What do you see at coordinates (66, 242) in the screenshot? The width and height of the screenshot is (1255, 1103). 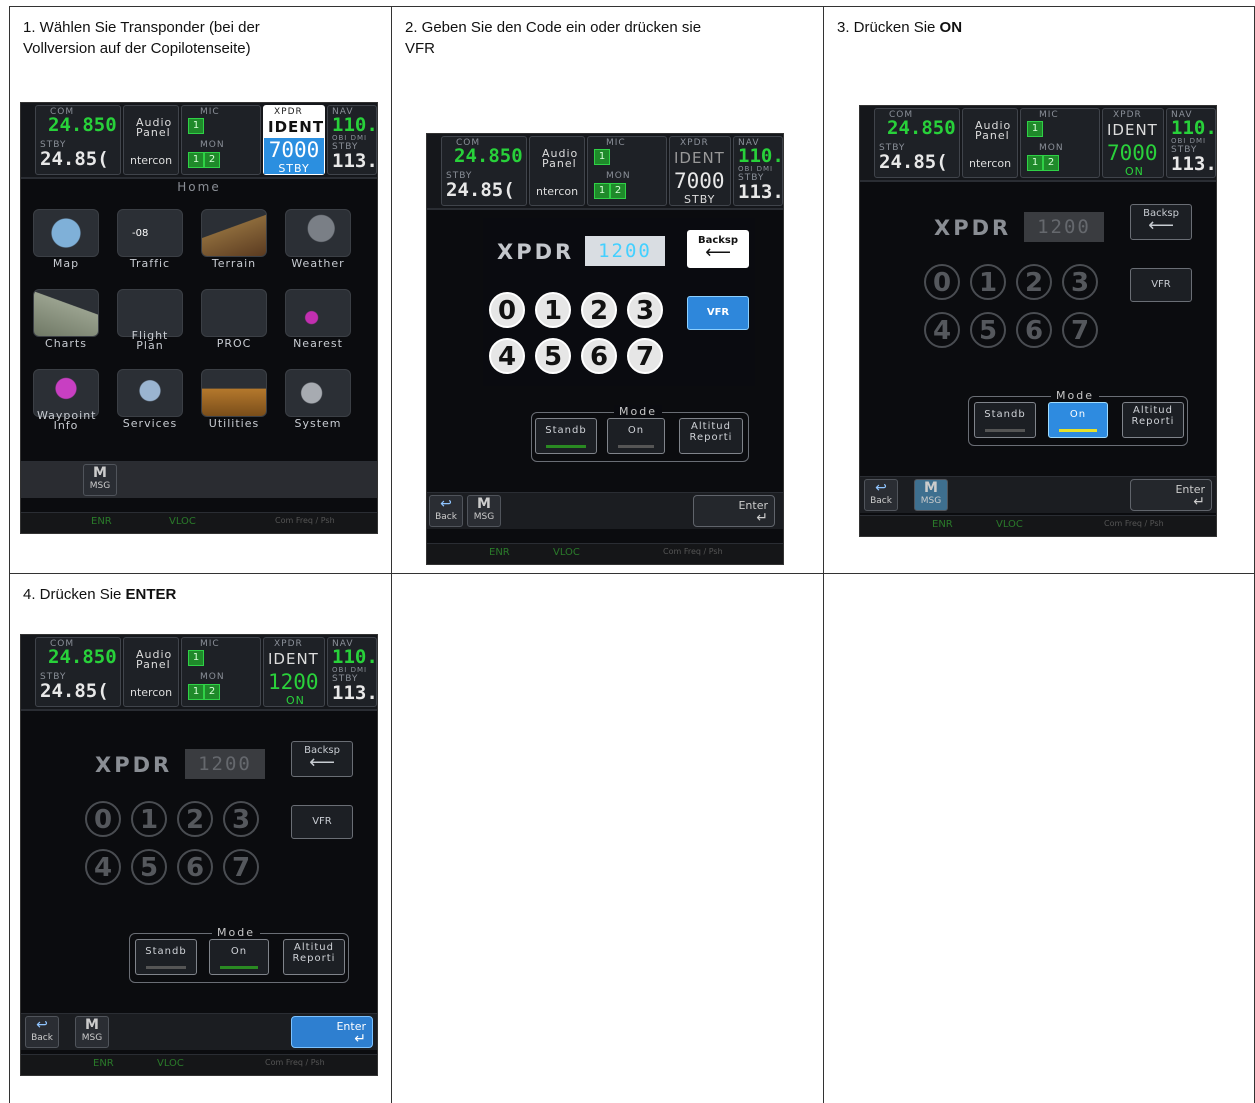 I see `map-icon: Map` at bounding box center [66, 242].